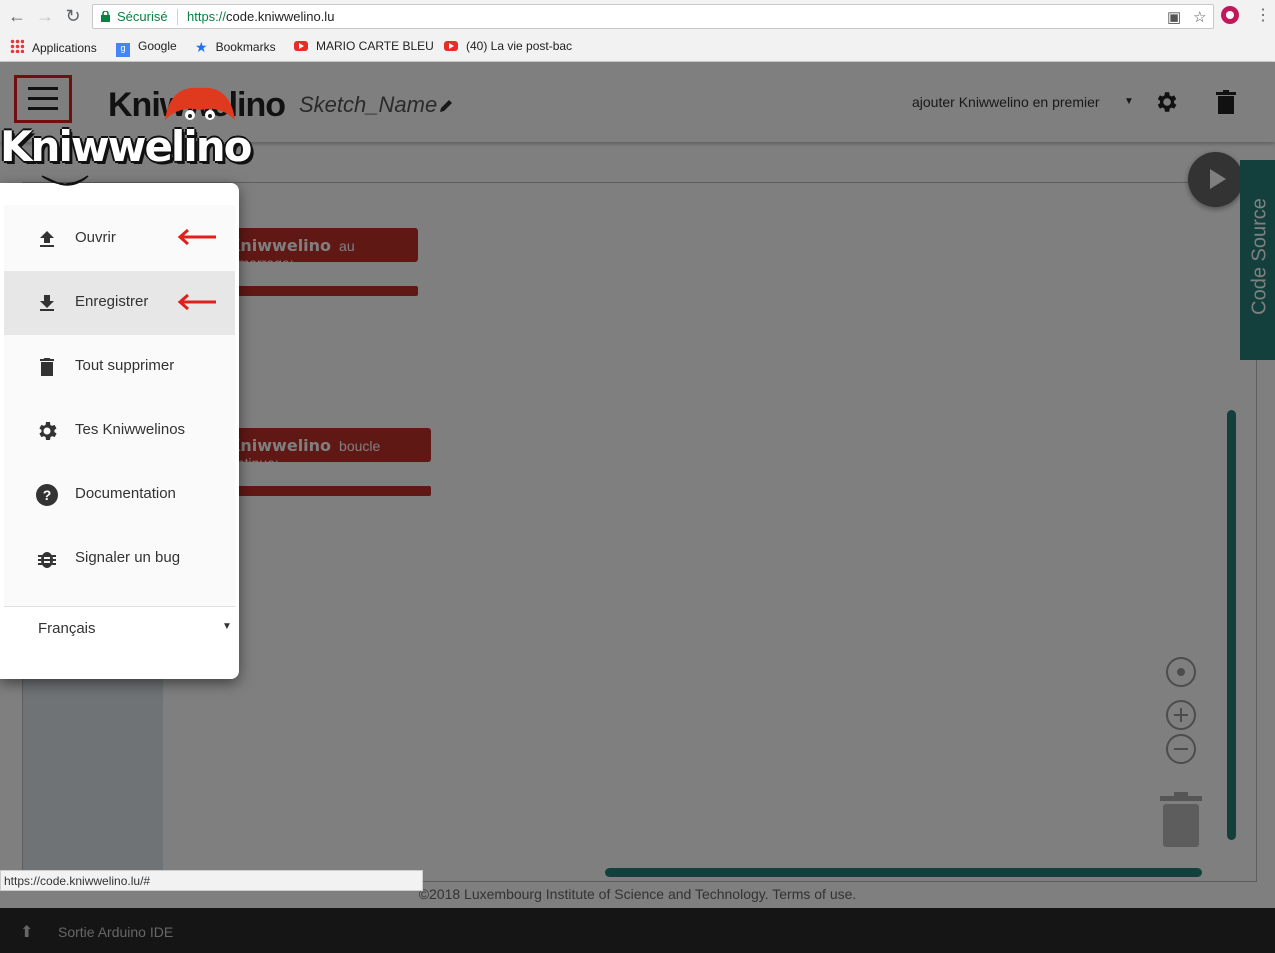 The image size is (1275, 953). What do you see at coordinates (368, 105) in the screenshot?
I see `sketch-name: Sketch_Name` at bounding box center [368, 105].